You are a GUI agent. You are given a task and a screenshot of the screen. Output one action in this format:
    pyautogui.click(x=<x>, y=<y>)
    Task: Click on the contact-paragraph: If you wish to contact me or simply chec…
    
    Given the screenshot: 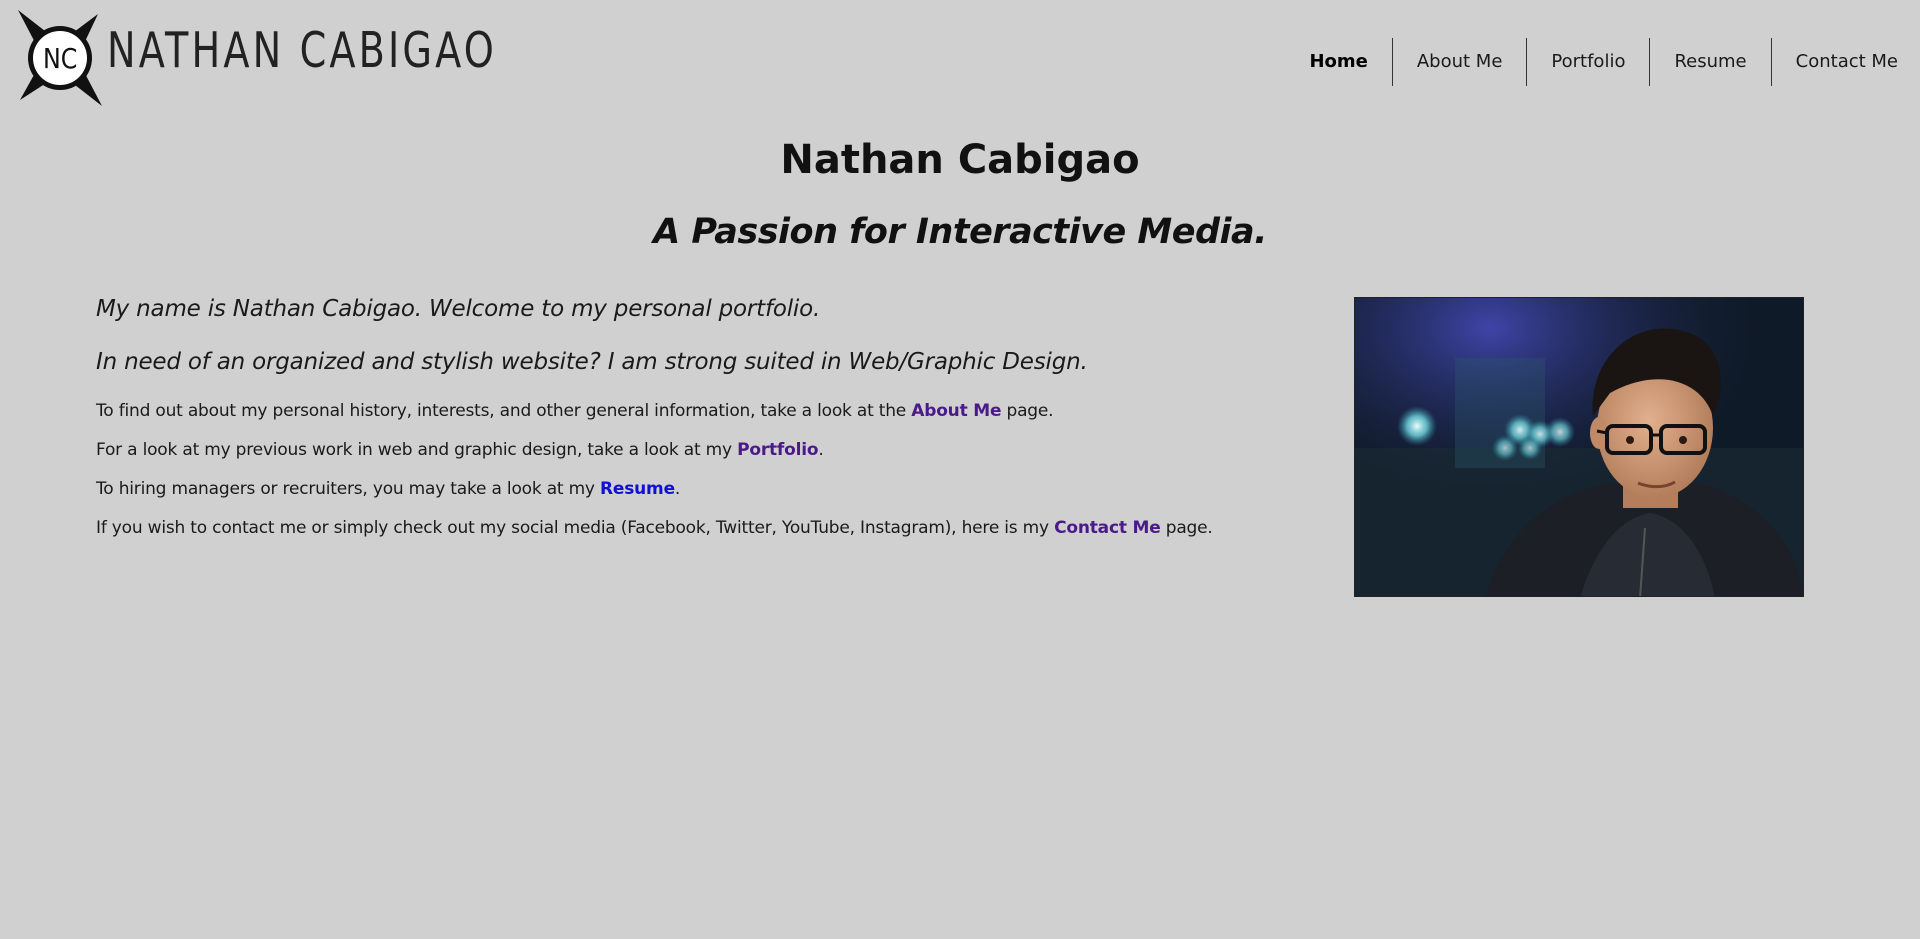 What is the action you would take?
    pyautogui.click(x=711, y=528)
    